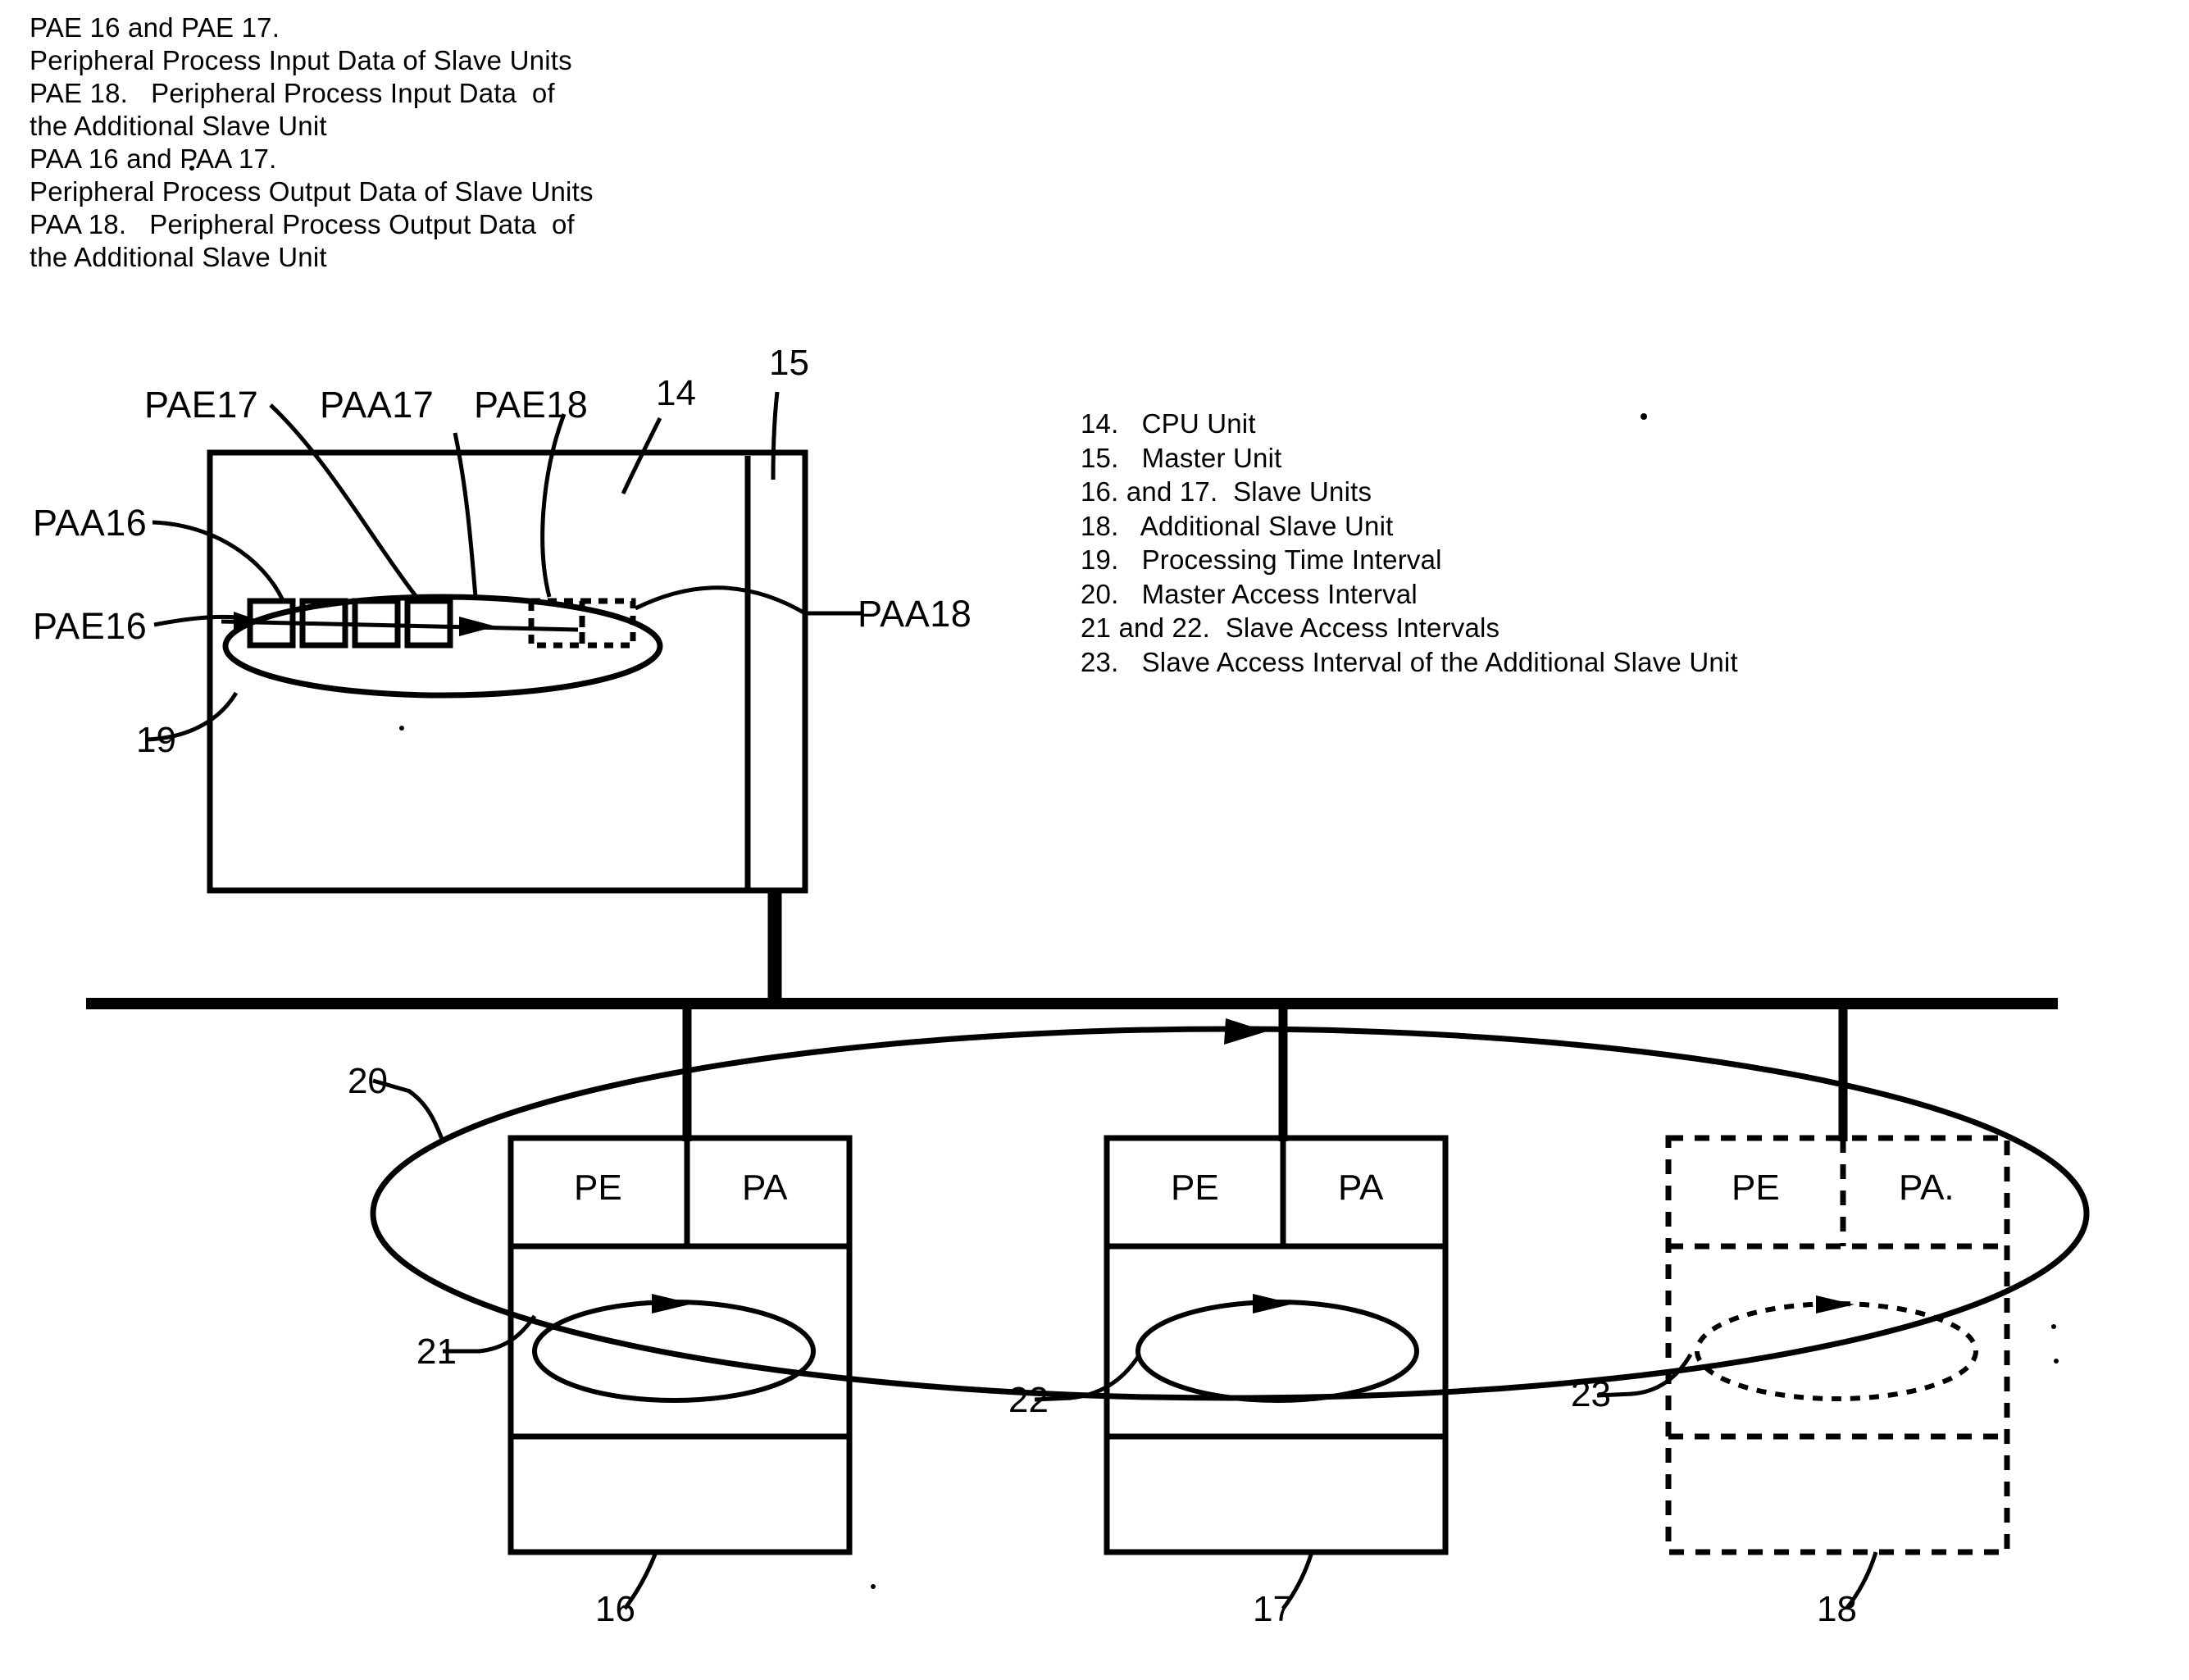 The width and height of the screenshot is (2189, 1680). Describe the element at coordinates (1273, 1304) in the screenshot. I see `slave17-interval-arrowhead` at that location.